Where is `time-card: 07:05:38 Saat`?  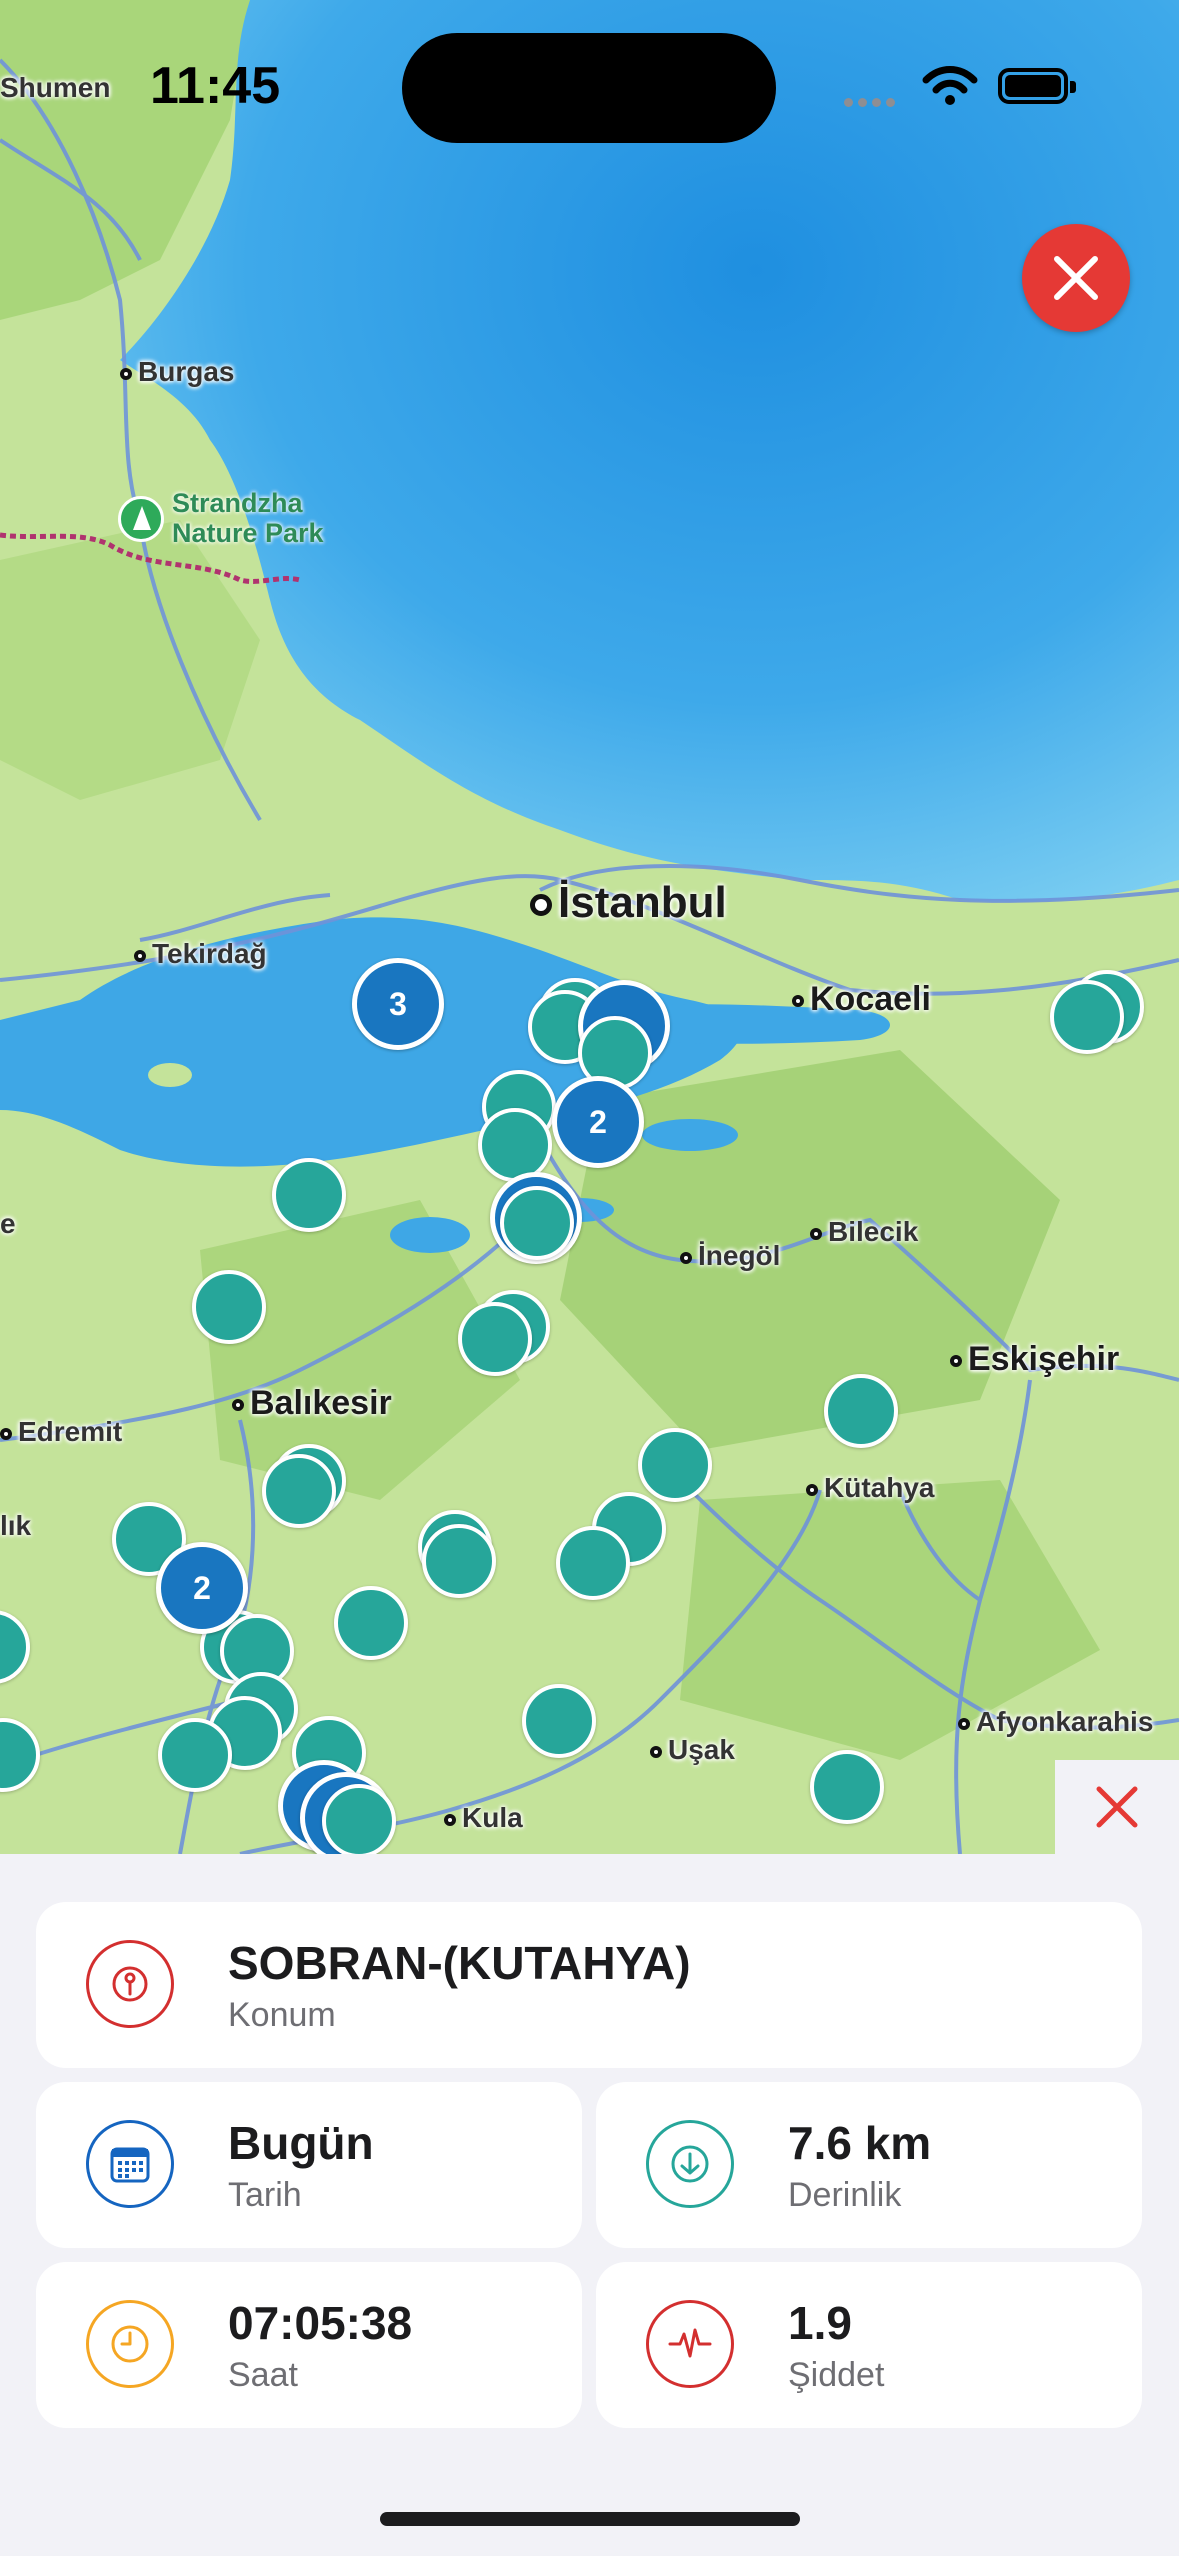
time-card: 07:05:38 Saat is located at coordinates (309, 2345).